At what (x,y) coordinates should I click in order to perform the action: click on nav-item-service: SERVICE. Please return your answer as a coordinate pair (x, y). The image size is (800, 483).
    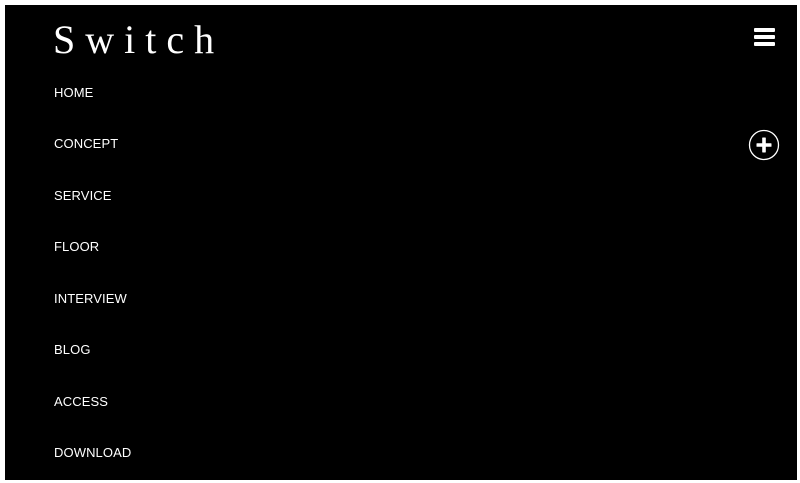
    Looking at the image, I should click on (83, 196).